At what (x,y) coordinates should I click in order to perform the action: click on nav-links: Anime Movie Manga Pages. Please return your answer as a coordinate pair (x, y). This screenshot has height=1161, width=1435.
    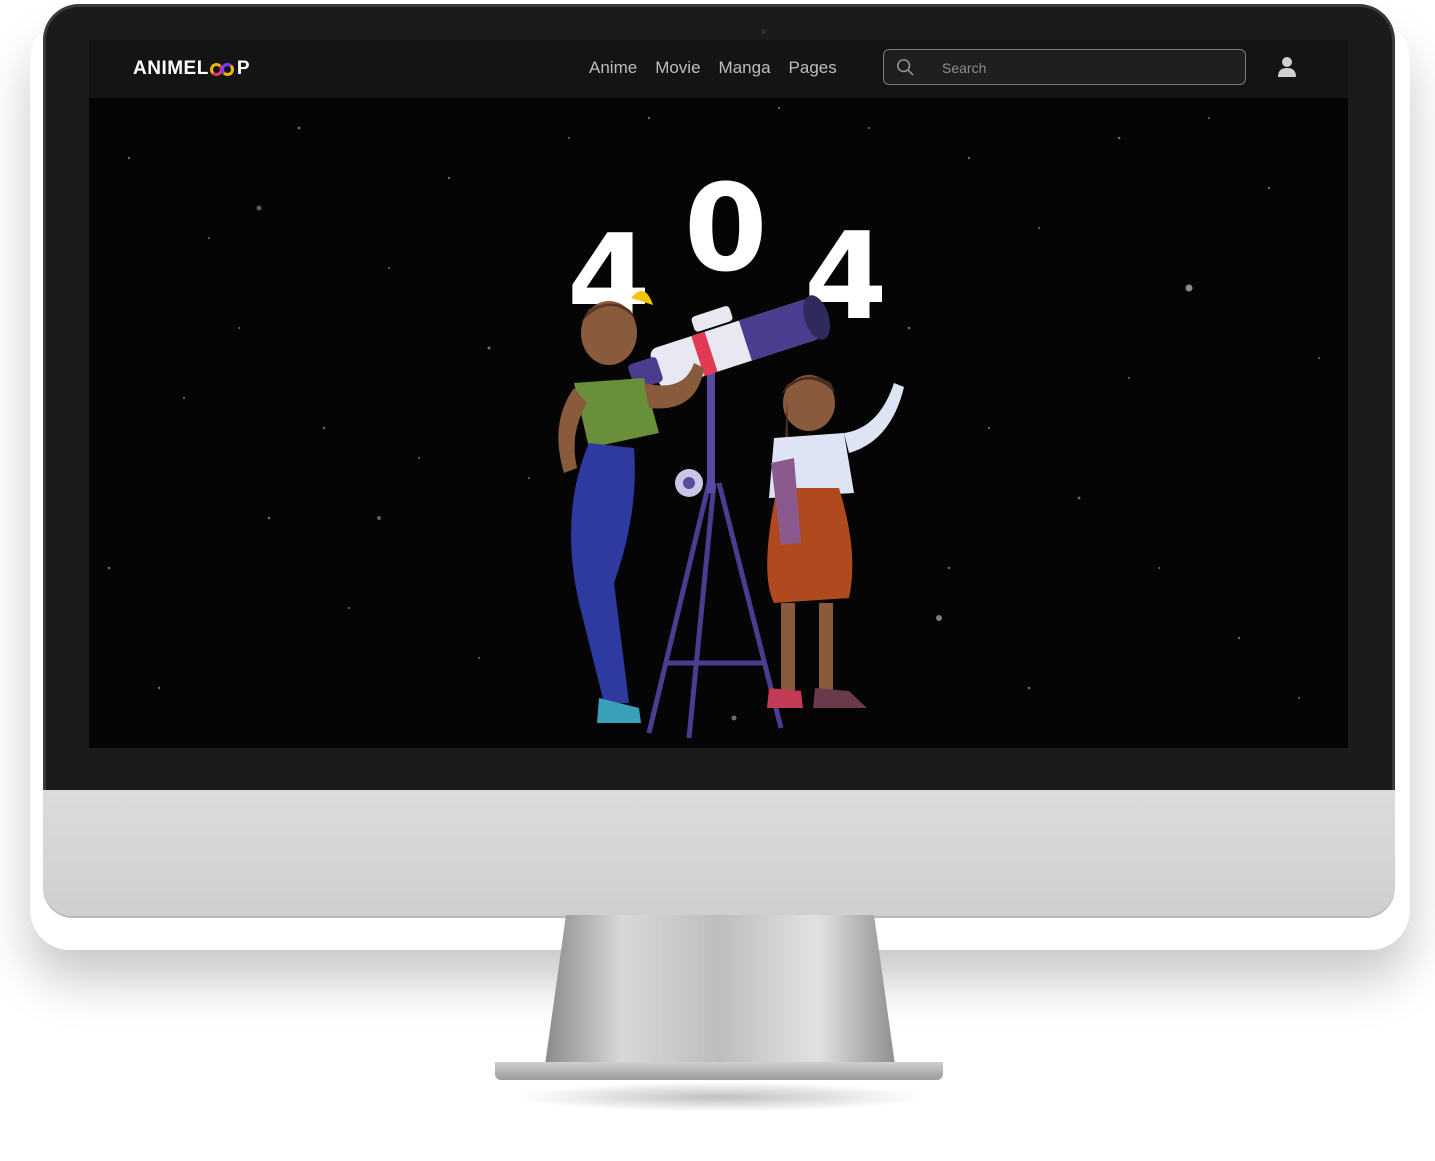
    Looking at the image, I should click on (713, 68).